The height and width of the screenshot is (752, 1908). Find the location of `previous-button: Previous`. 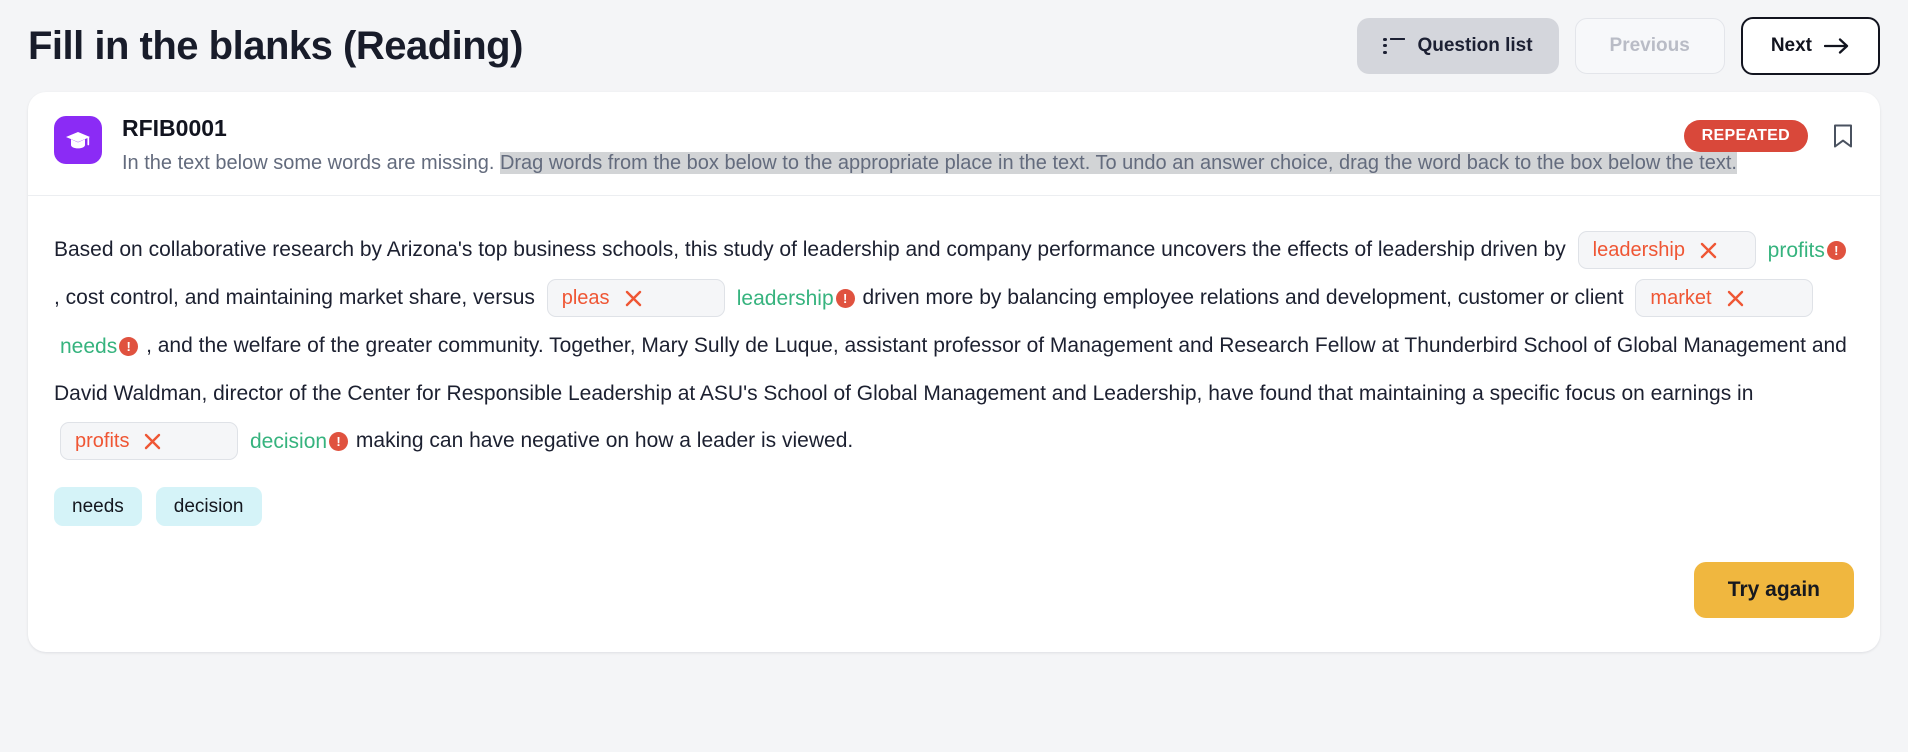

previous-button: Previous is located at coordinates (1649, 46).